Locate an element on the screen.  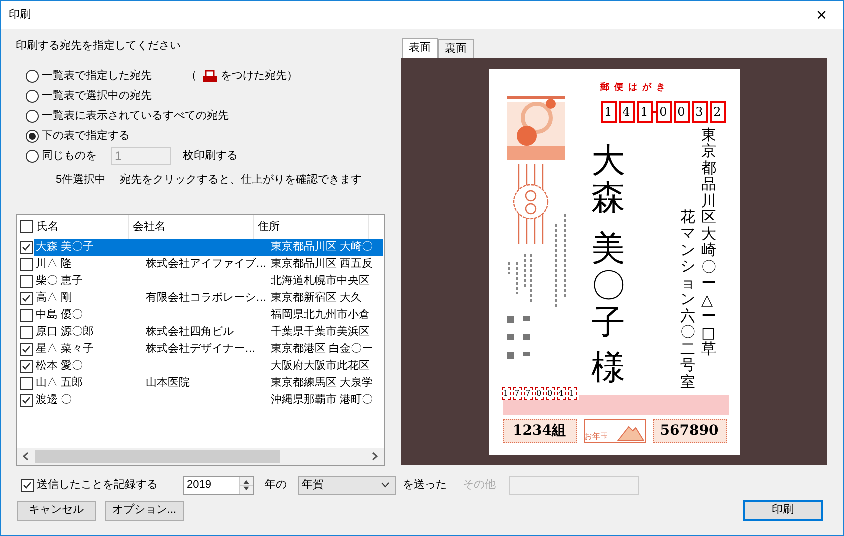
postal-code-digit: 4 is located at coordinates (626, 111).